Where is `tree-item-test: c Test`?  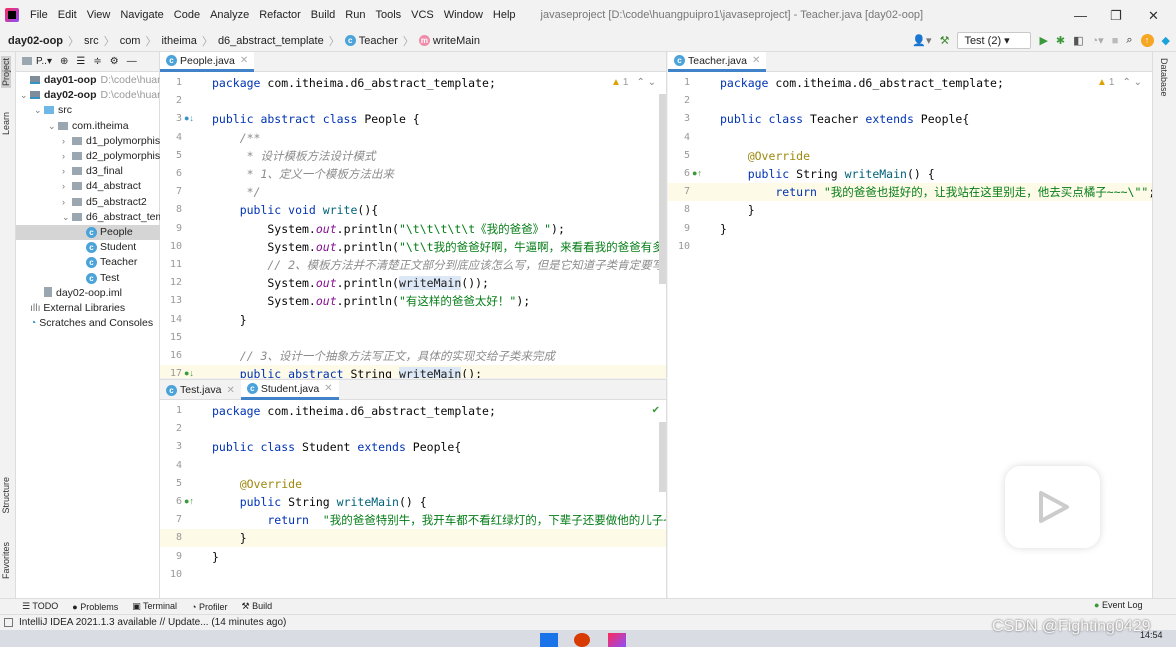
tree-item-test: c Test is located at coordinates (88, 278).